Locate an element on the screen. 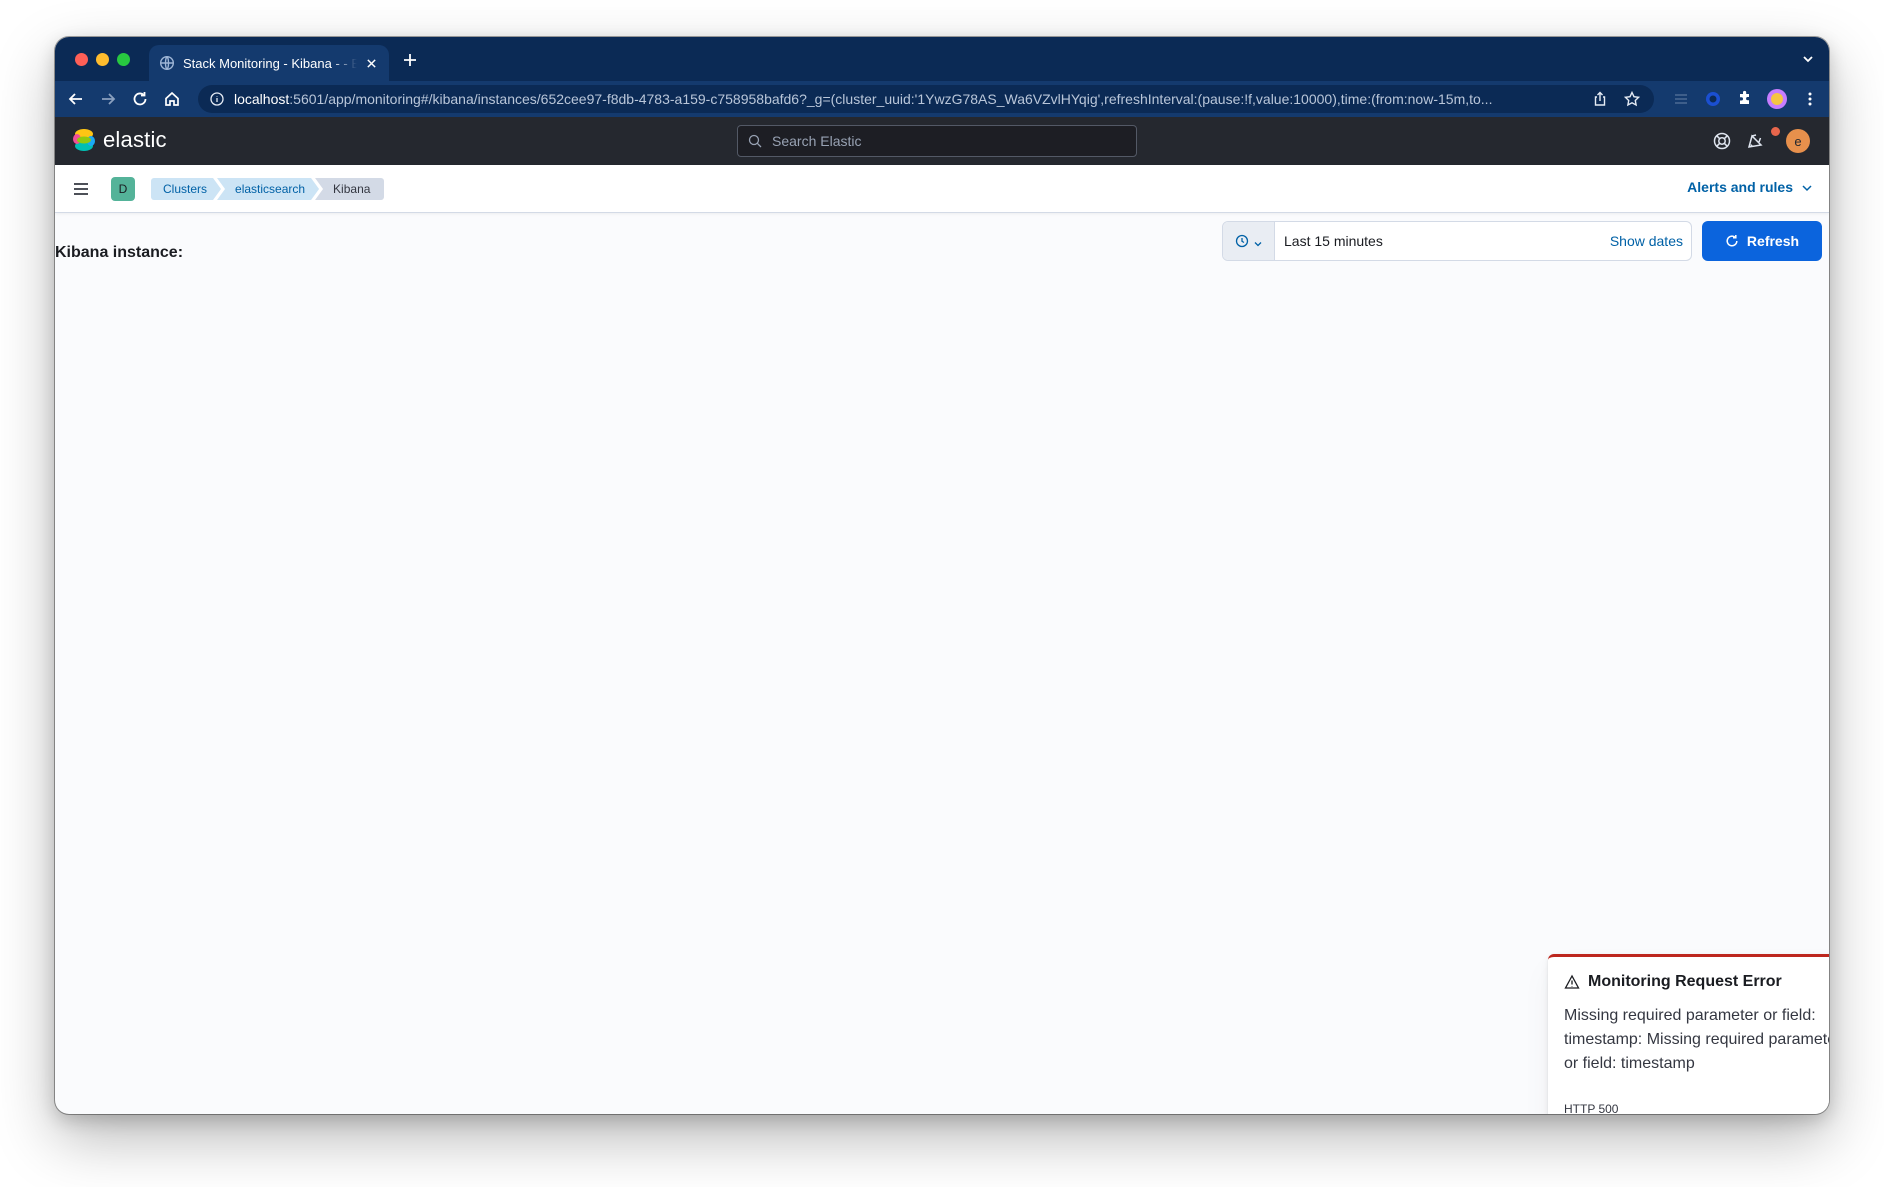 Image resolution: width=1884 pixels, height=1187 pixels. elastic-logo: elastic is located at coordinates (119, 140).